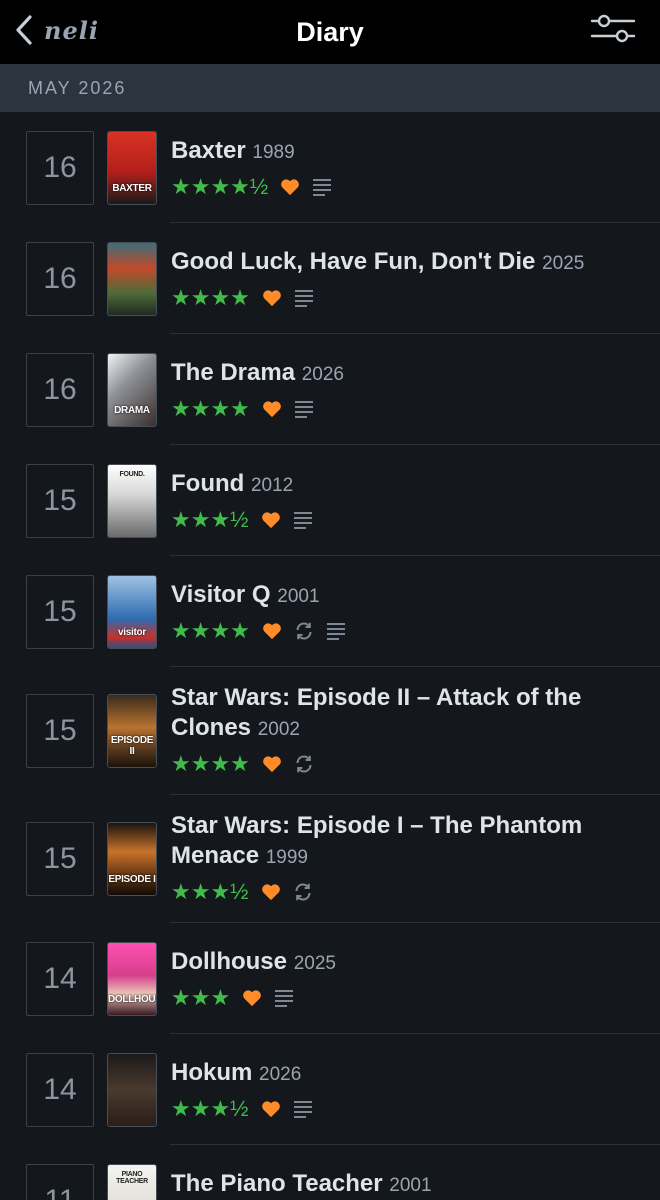  I want to click on film-name: The Piano Teacher, so click(277, 1183).